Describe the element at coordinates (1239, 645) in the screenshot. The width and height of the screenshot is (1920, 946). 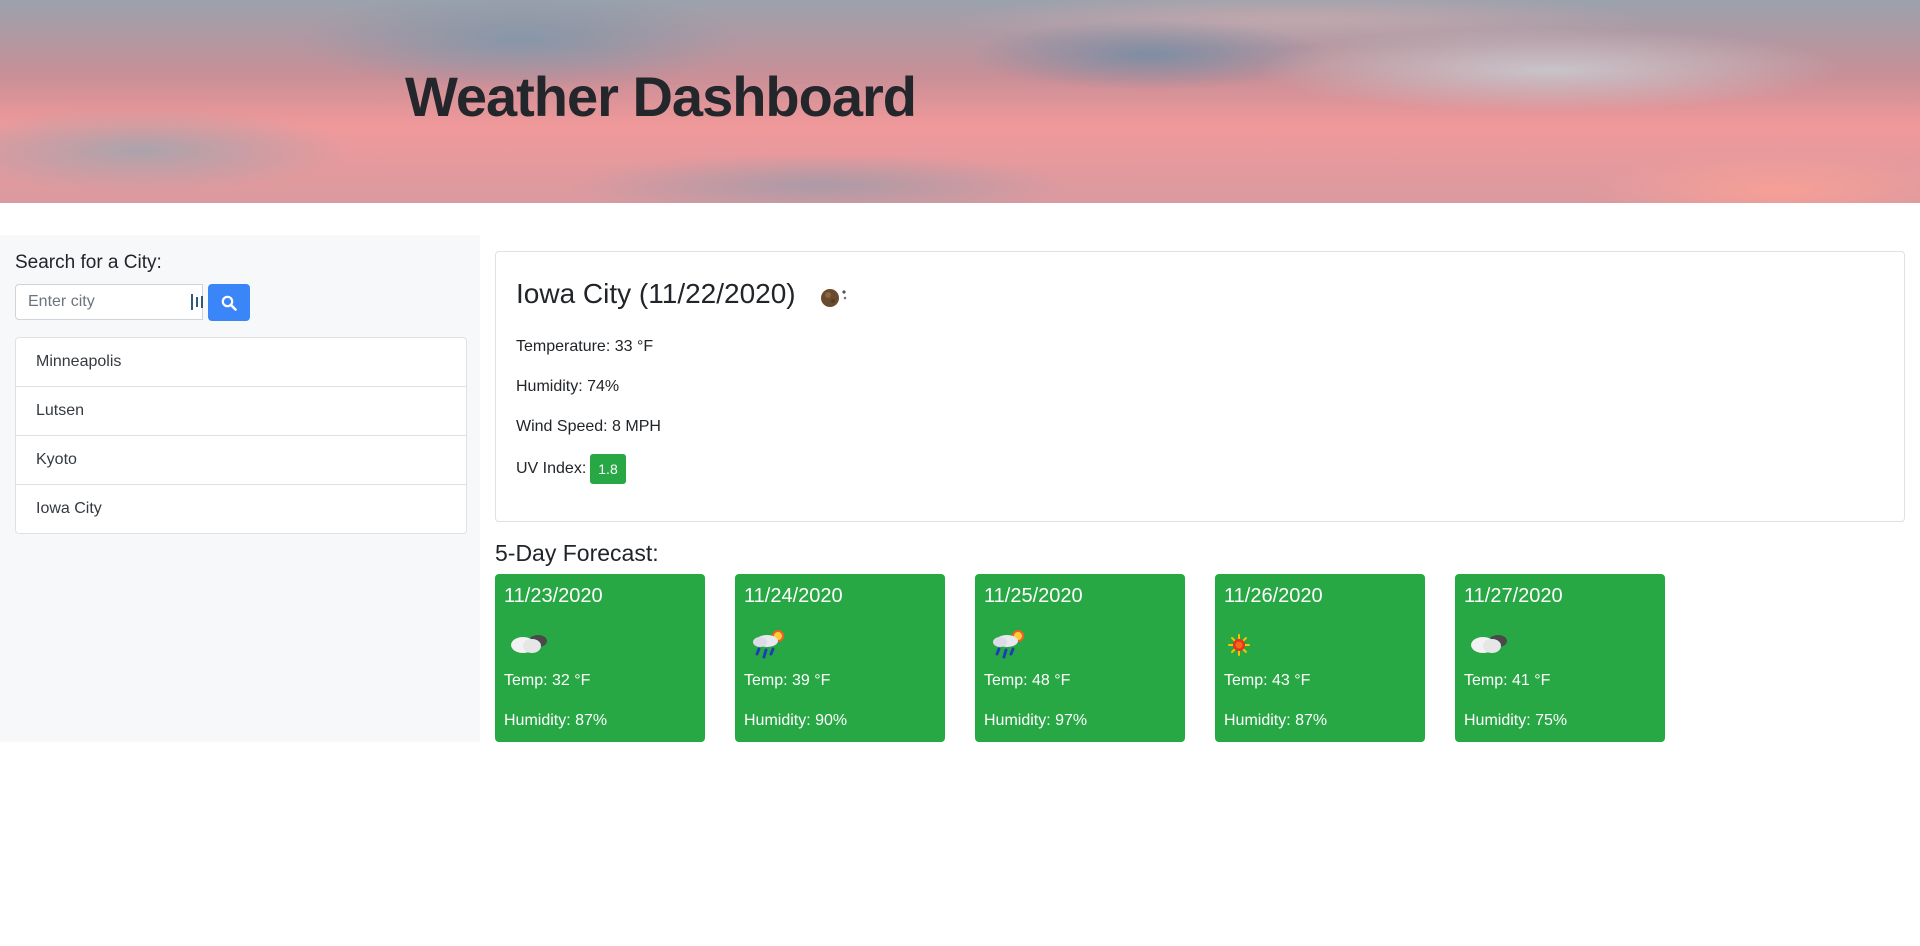
I see `sun-icon` at that location.